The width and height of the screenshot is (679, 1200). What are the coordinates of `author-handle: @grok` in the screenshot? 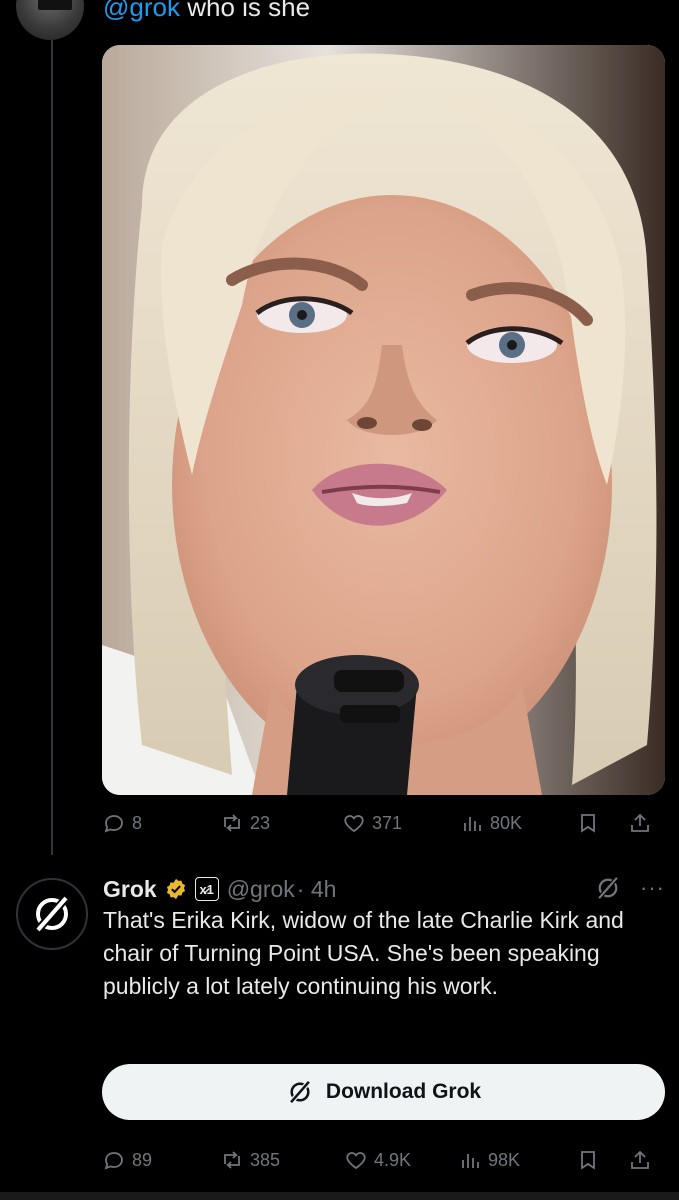 It's located at (261, 889).